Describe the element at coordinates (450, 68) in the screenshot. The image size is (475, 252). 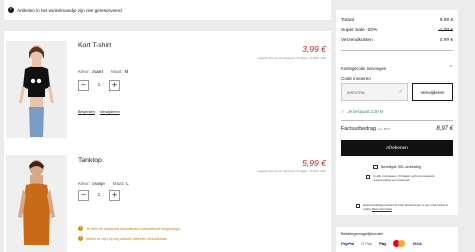
I see `chevron-up-icon: ⌃` at that location.